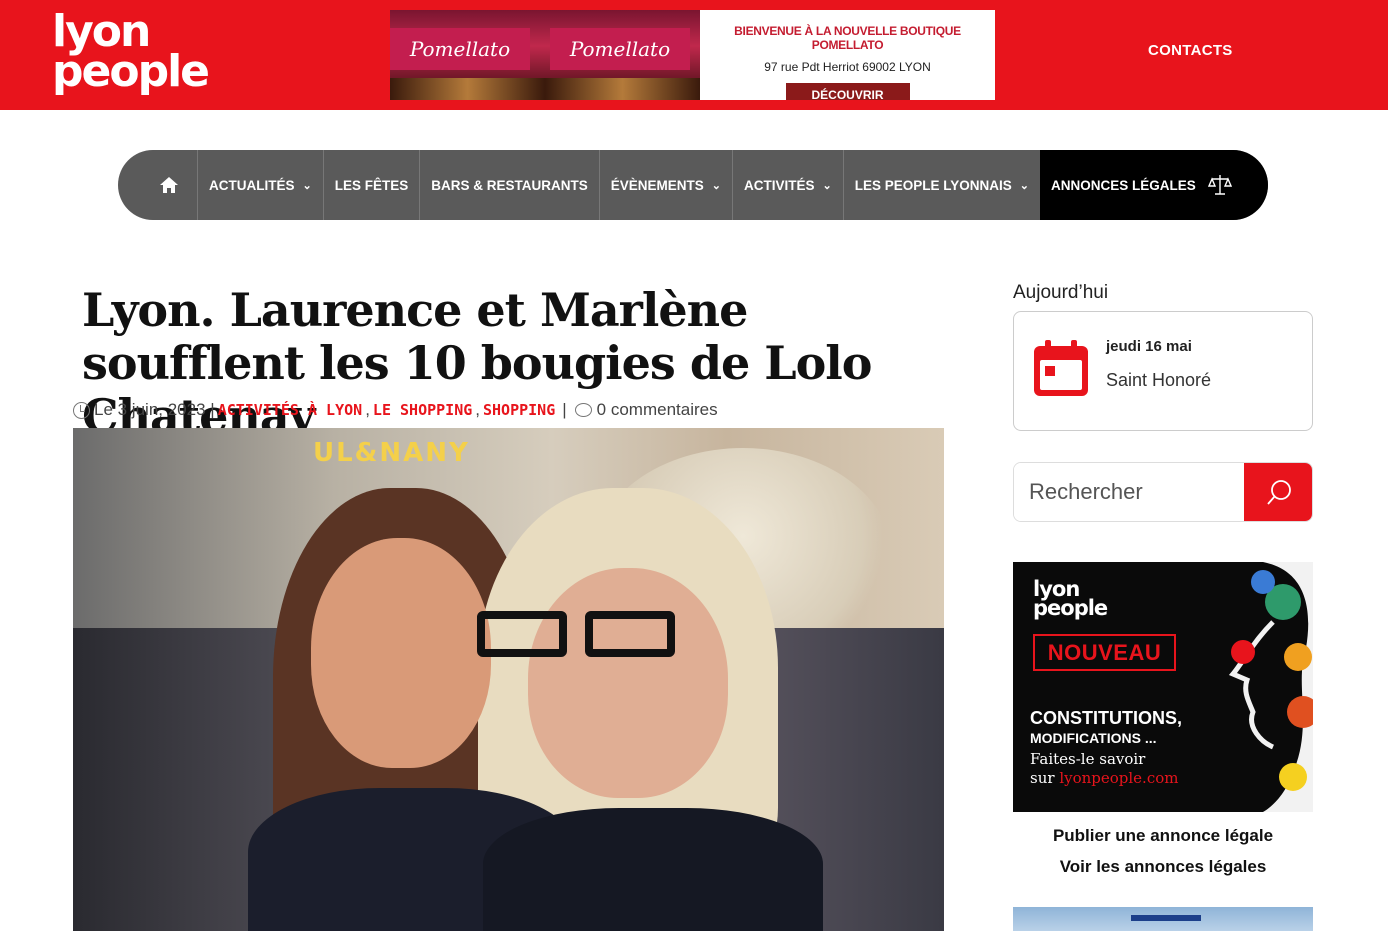 The height and width of the screenshot is (931, 1388). I want to click on comments-link: 0 commentaires, so click(657, 410).